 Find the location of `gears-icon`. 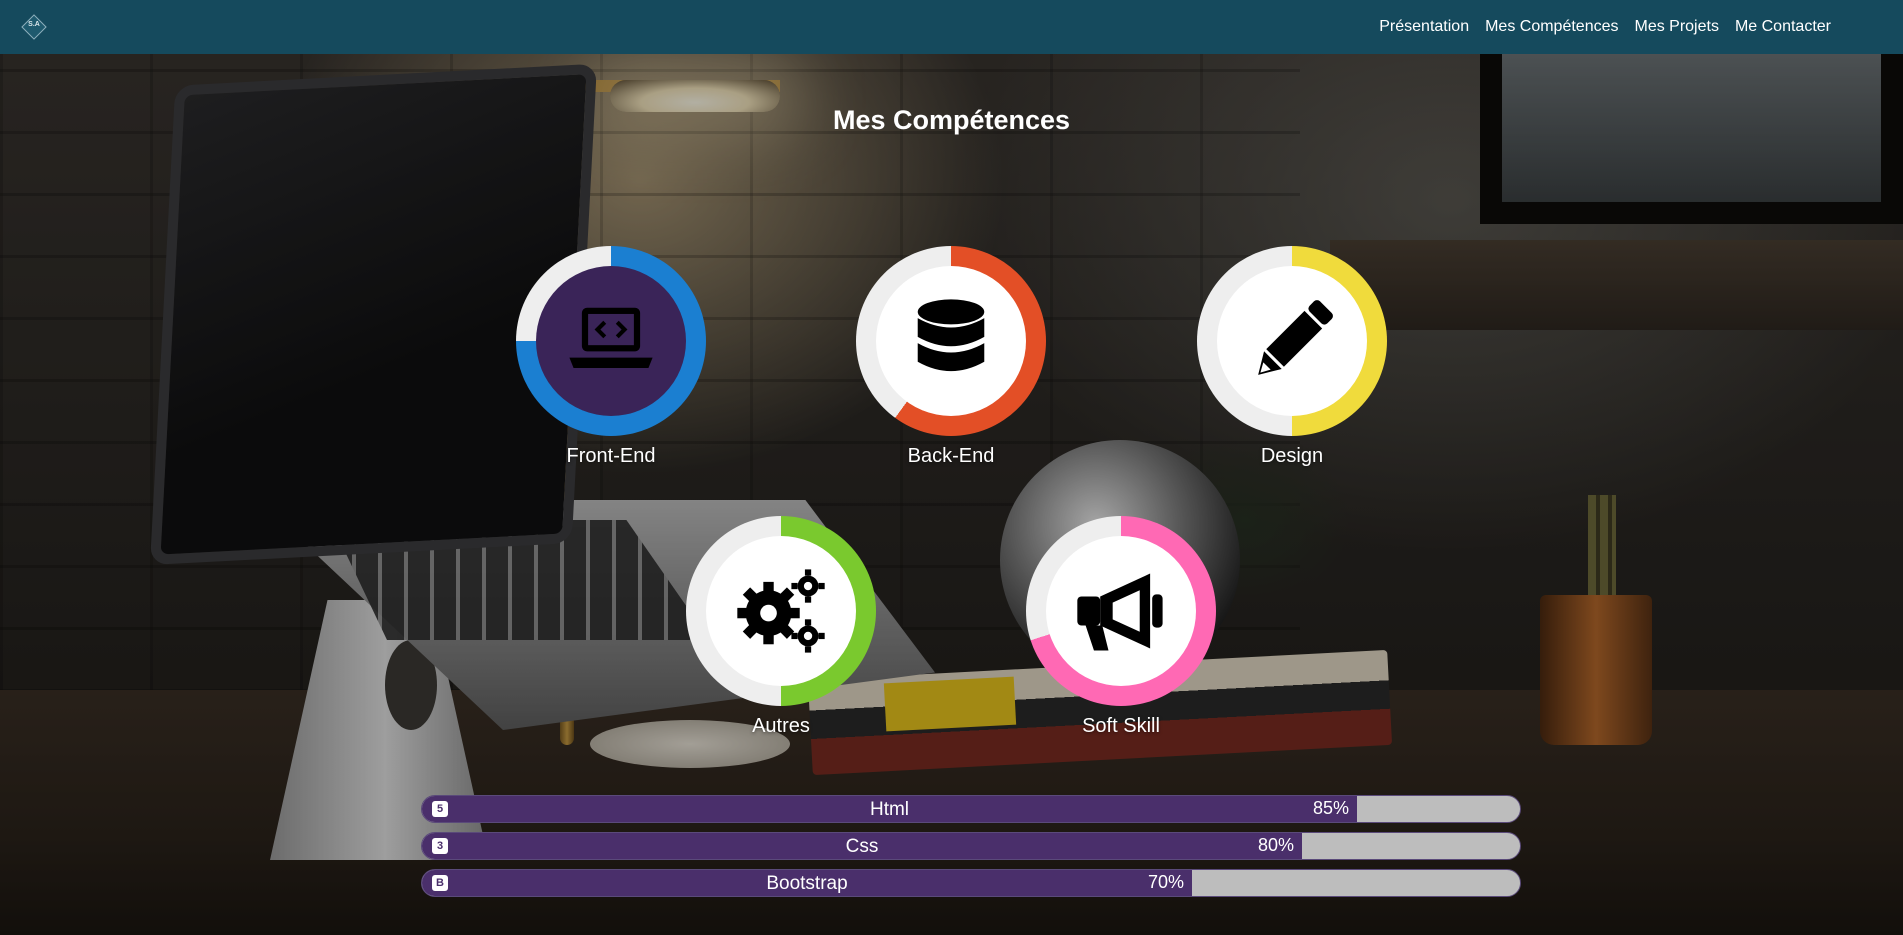

gears-icon is located at coordinates (781, 611).